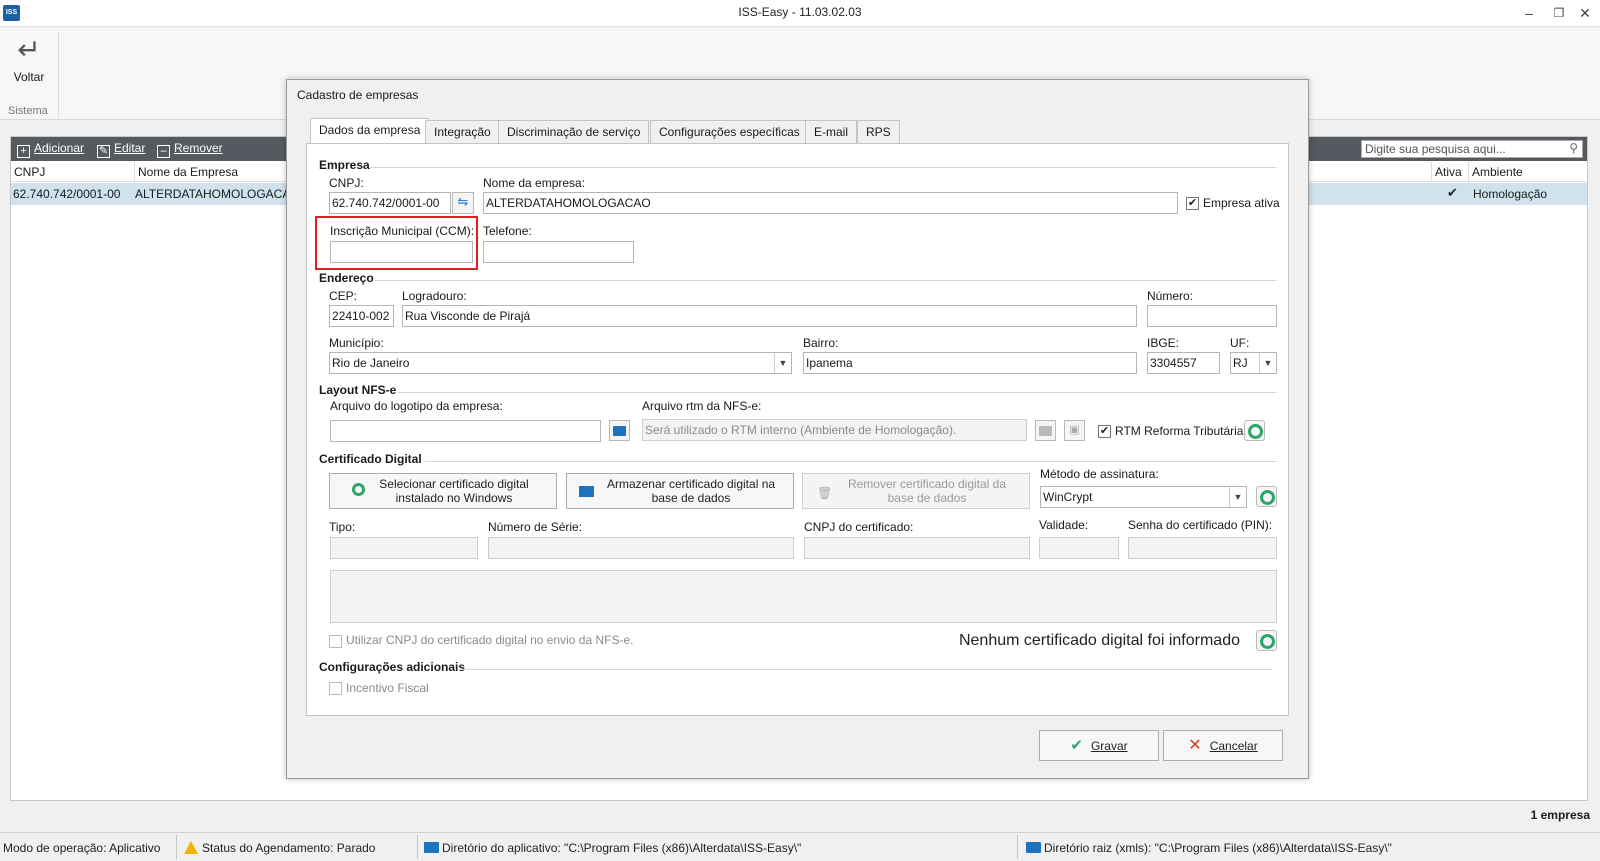 The height and width of the screenshot is (861, 1600). I want to click on cell-cnpj: 62.740.742/0001-00, so click(67, 194).